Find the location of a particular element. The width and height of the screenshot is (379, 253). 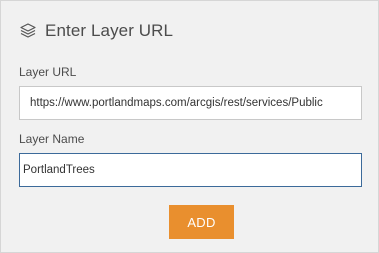

panel-header: Enter Layer URL is located at coordinates (96, 31).